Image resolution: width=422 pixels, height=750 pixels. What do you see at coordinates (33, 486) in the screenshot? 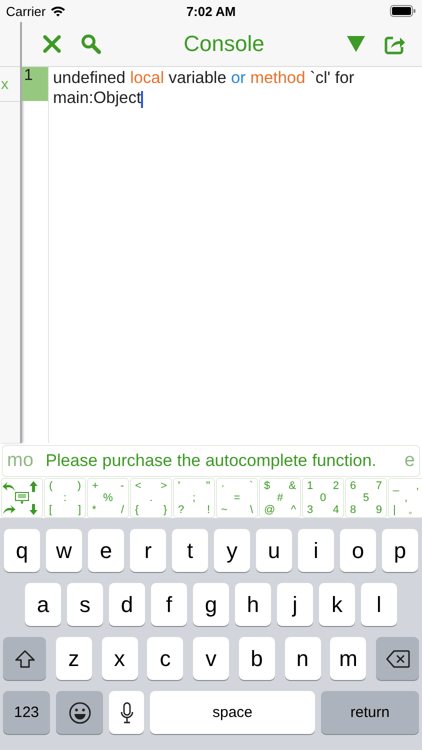
I see `up-arrow-icon` at bounding box center [33, 486].